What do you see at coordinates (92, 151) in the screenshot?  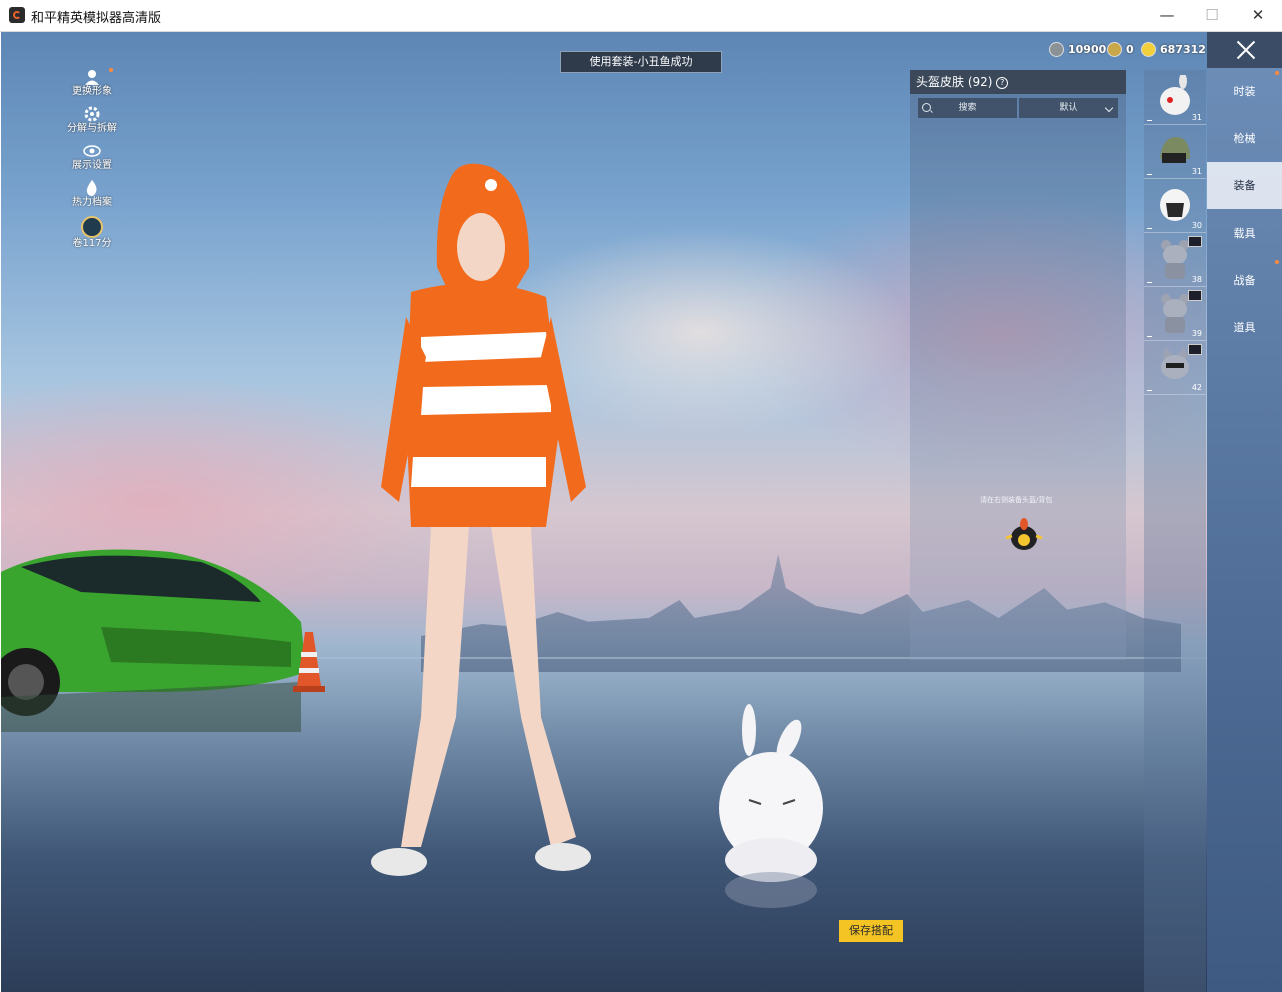 I see `eye-icon` at bounding box center [92, 151].